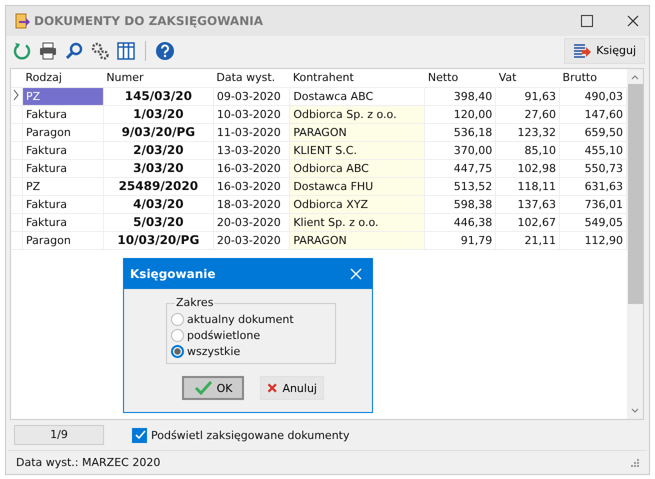 The image size is (655, 479). I want to click on table-cell: 27,60, so click(528, 114).